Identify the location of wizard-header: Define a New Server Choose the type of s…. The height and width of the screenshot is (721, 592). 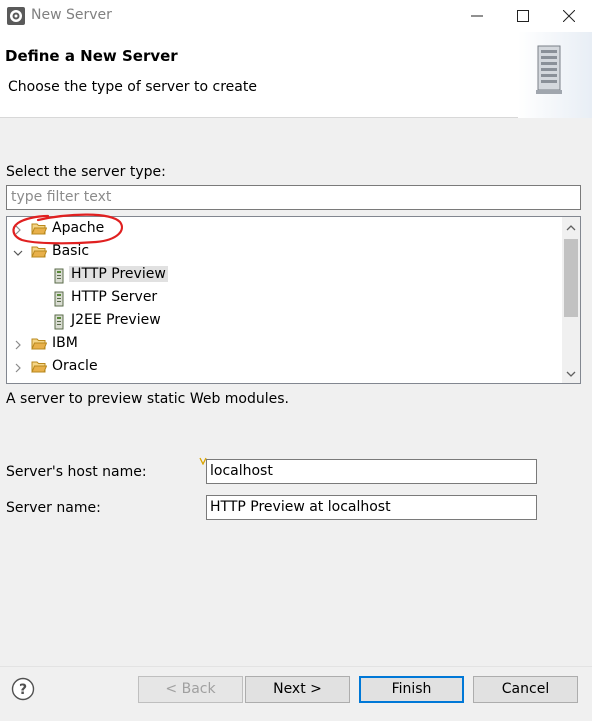
(296, 75).